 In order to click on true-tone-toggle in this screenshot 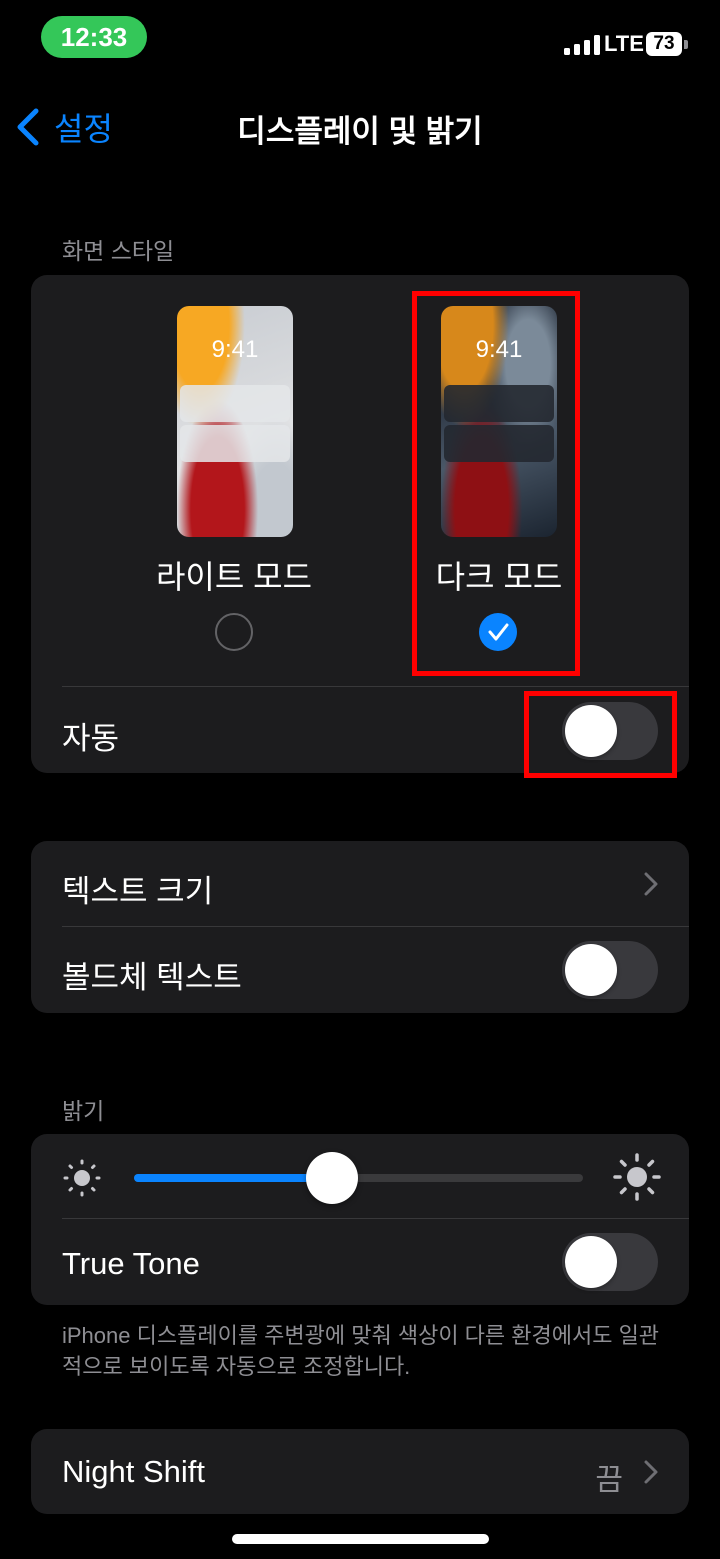, I will do `click(610, 1262)`.